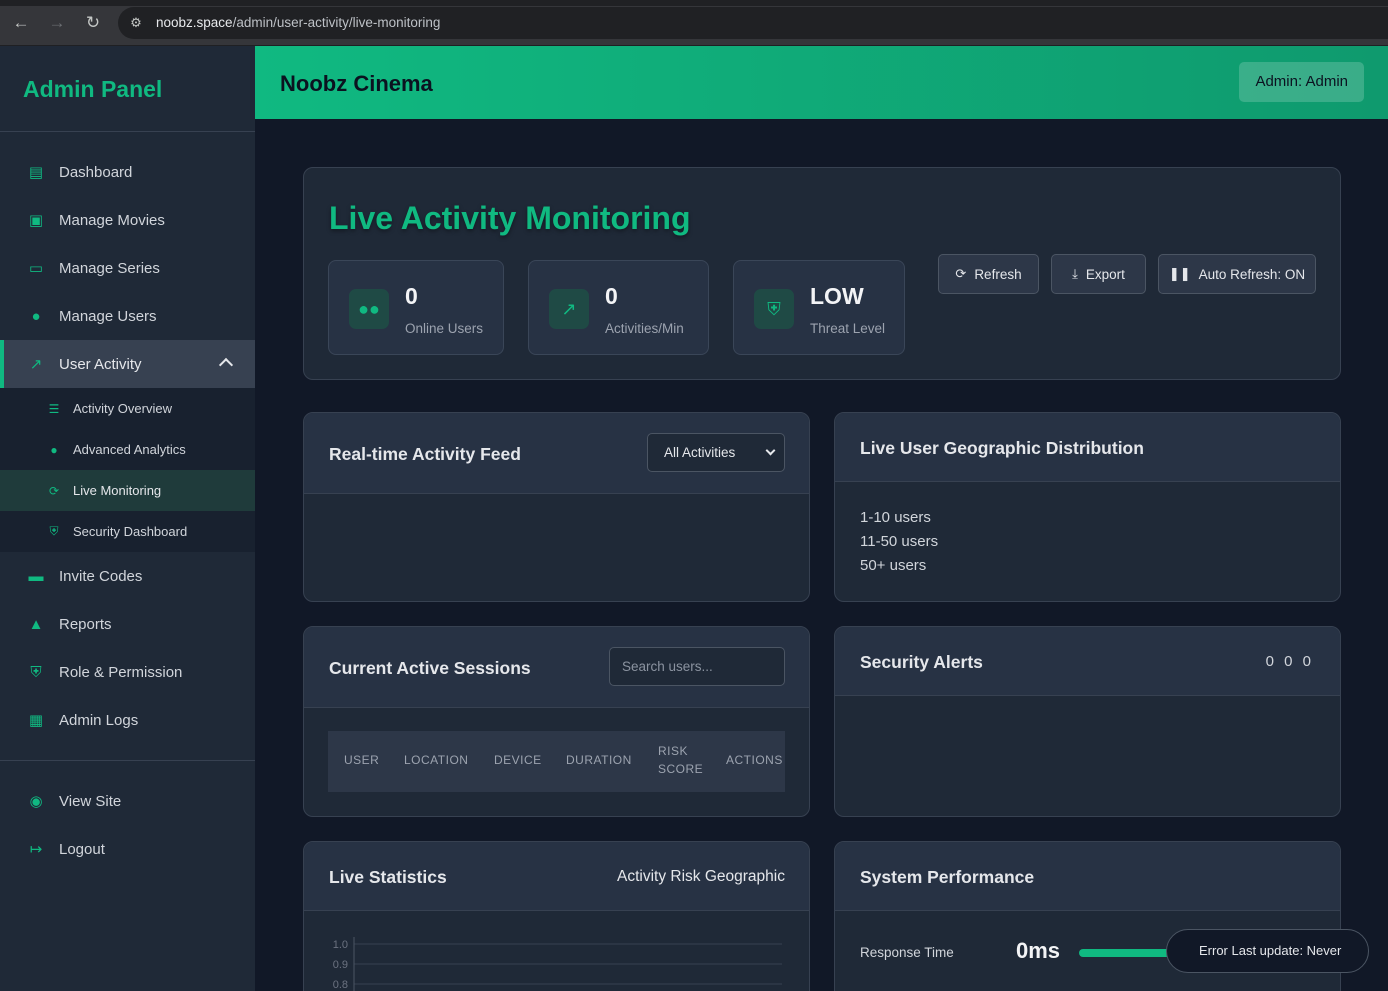  What do you see at coordinates (36, 220) in the screenshot?
I see `film-icon: ▣` at bounding box center [36, 220].